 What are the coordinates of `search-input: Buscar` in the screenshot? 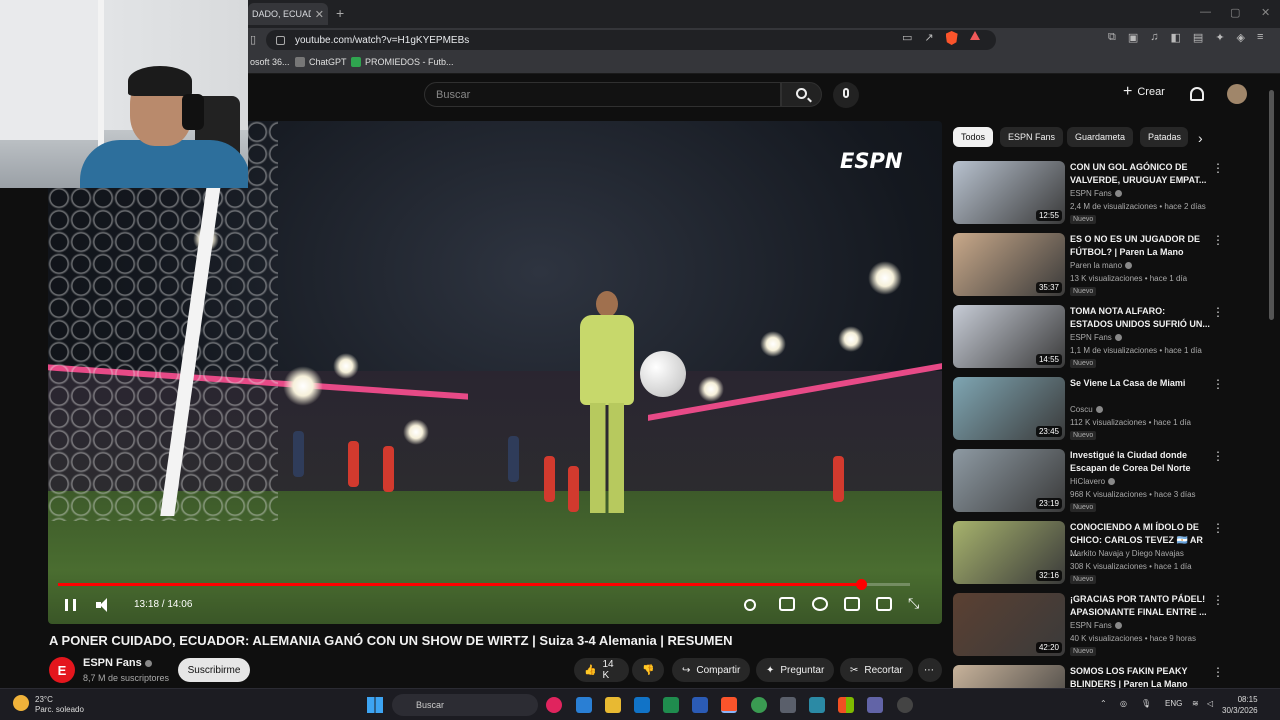 It's located at (602, 94).